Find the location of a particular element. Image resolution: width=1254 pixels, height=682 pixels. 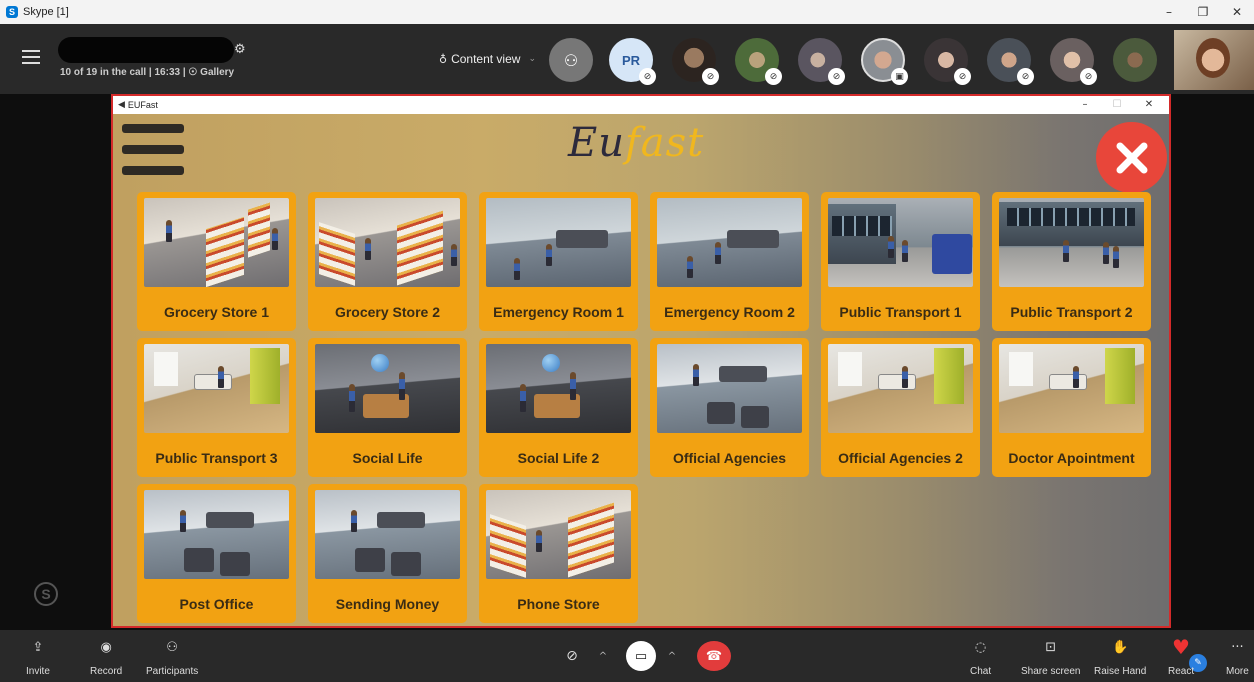

scenario-tile-emergency-room-2: Emergency Room 2 is located at coordinates (729, 261).